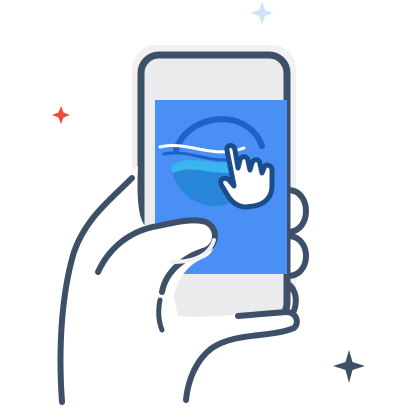 This screenshot has width=420, height=420. What do you see at coordinates (349, 366) in the screenshot?
I see `sparkle-dark-icon` at bounding box center [349, 366].